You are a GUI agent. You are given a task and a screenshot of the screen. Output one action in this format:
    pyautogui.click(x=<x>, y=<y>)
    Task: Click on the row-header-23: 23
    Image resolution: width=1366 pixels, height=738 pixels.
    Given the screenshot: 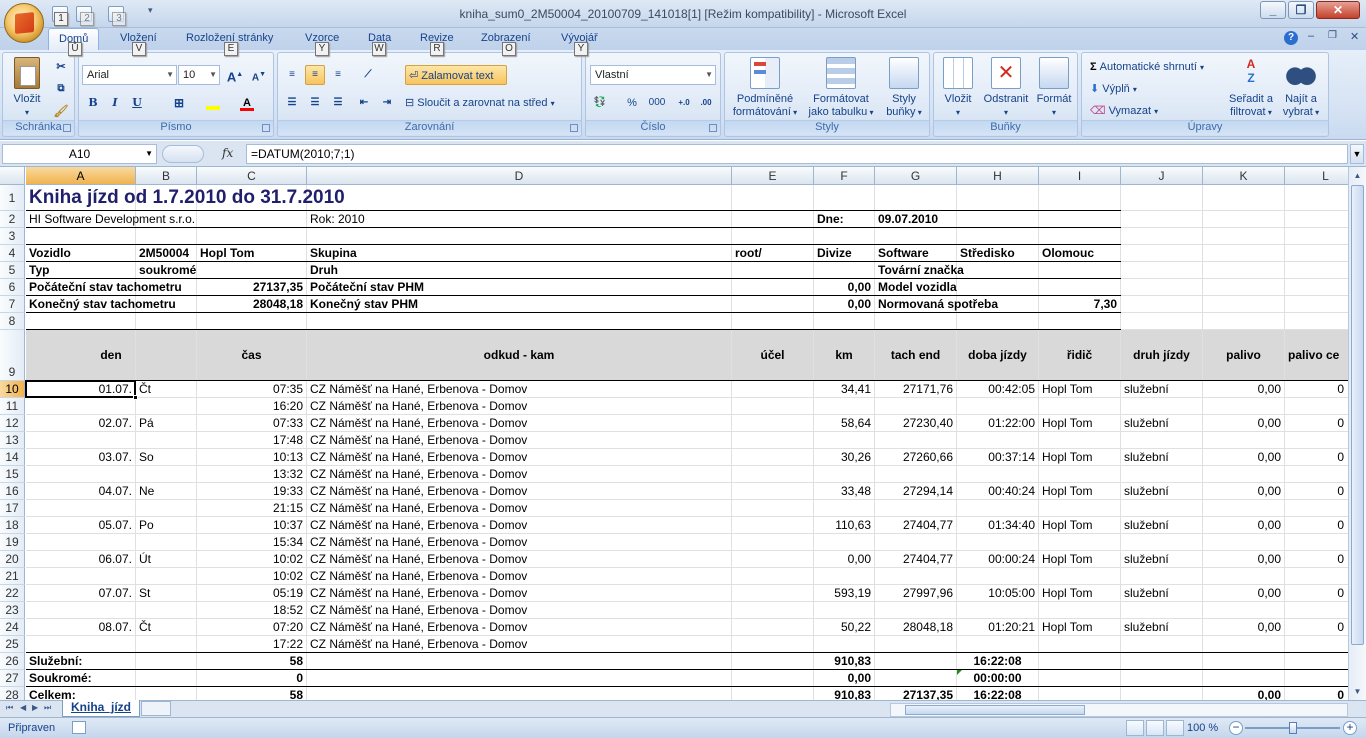 What is the action you would take?
    pyautogui.click(x=12, y=610)
    